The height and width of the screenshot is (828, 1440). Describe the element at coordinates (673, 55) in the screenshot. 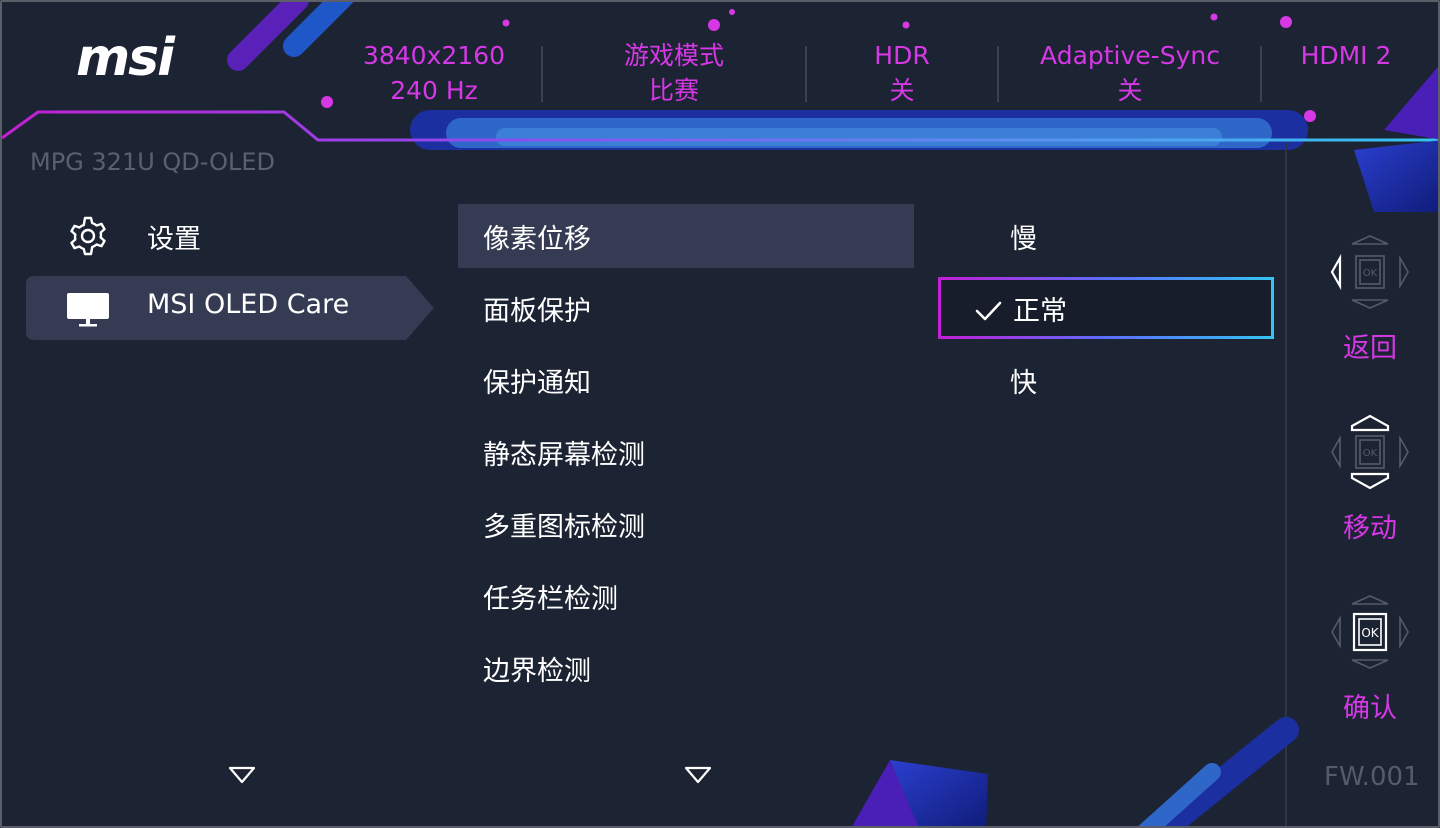

I see `status-game-mode-label: 游戏模式` at that location.